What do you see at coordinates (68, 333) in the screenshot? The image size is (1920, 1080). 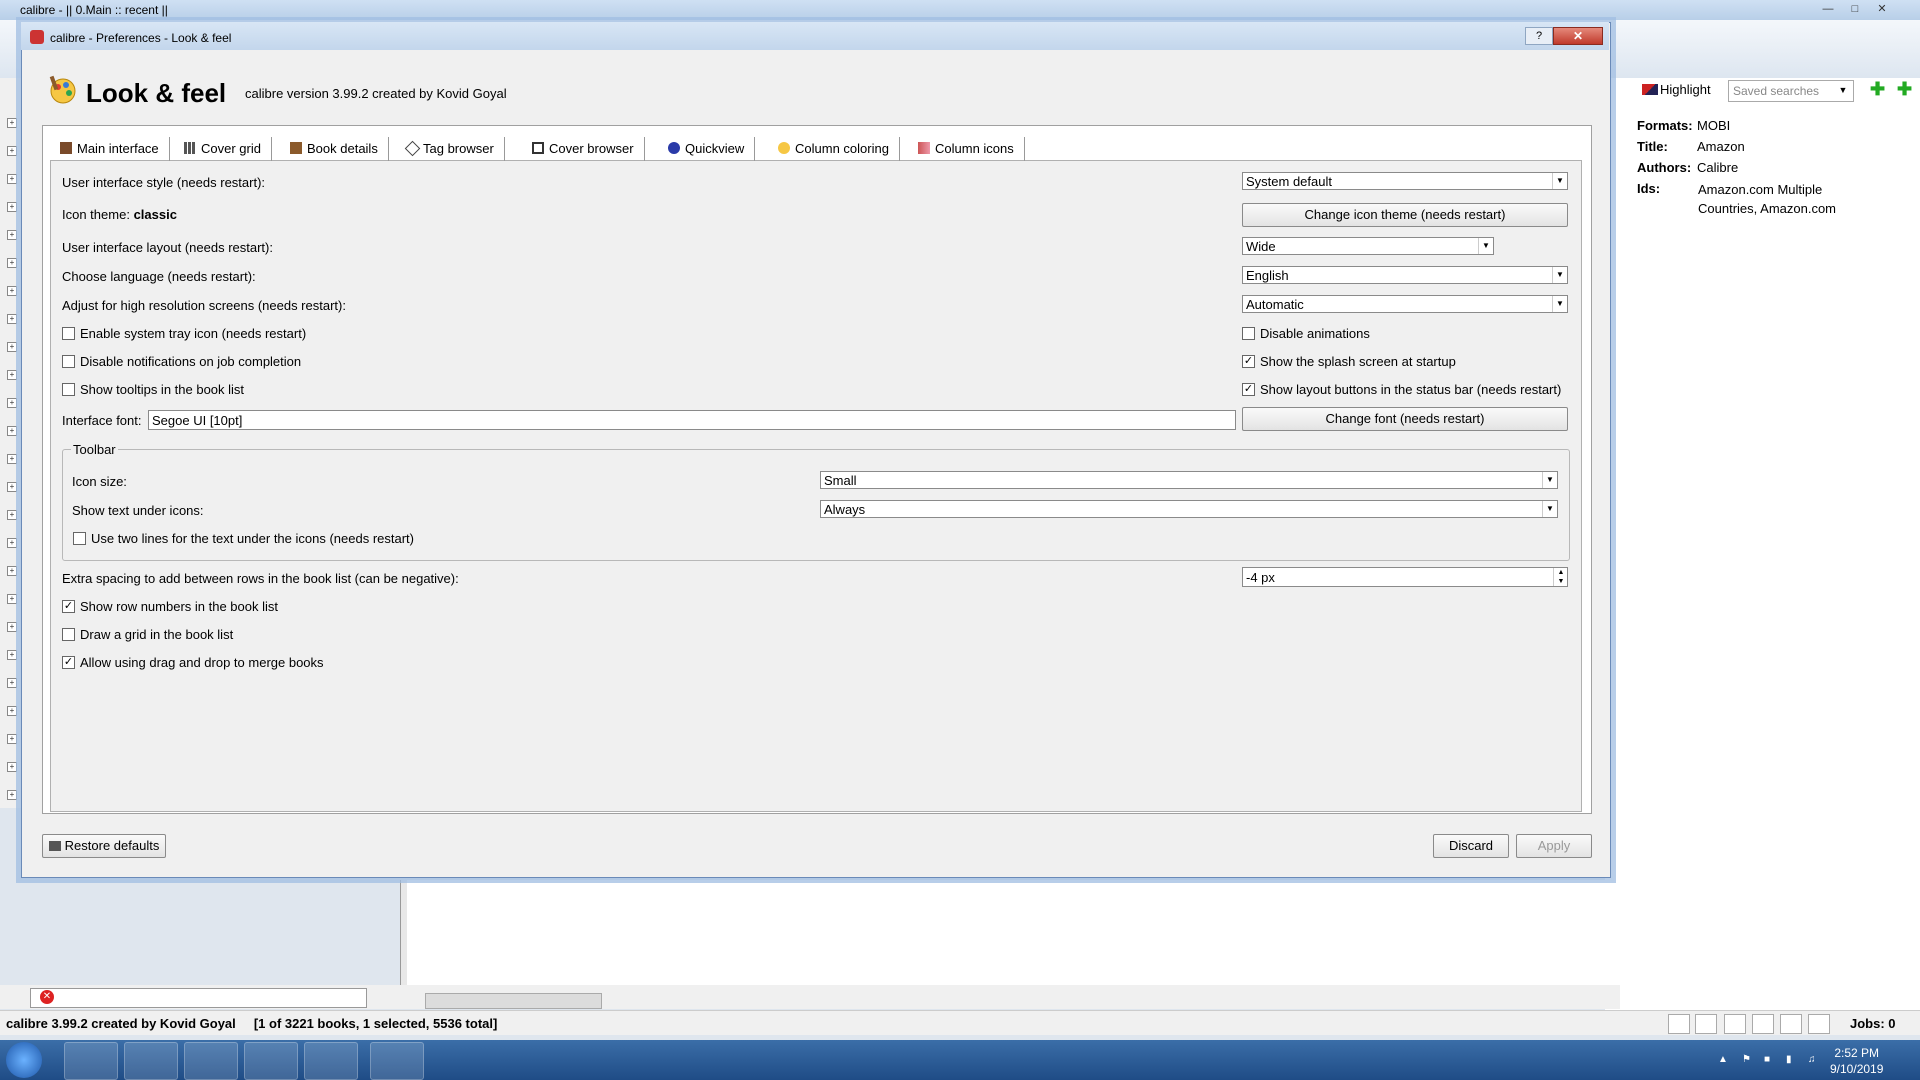 I see `system-tray-checkbox` at bounding box center [68, 333].